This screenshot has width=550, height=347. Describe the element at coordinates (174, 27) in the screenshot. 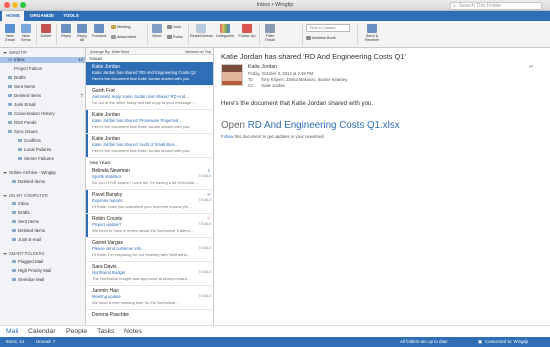

I see `junk-button: Junk` at that location.